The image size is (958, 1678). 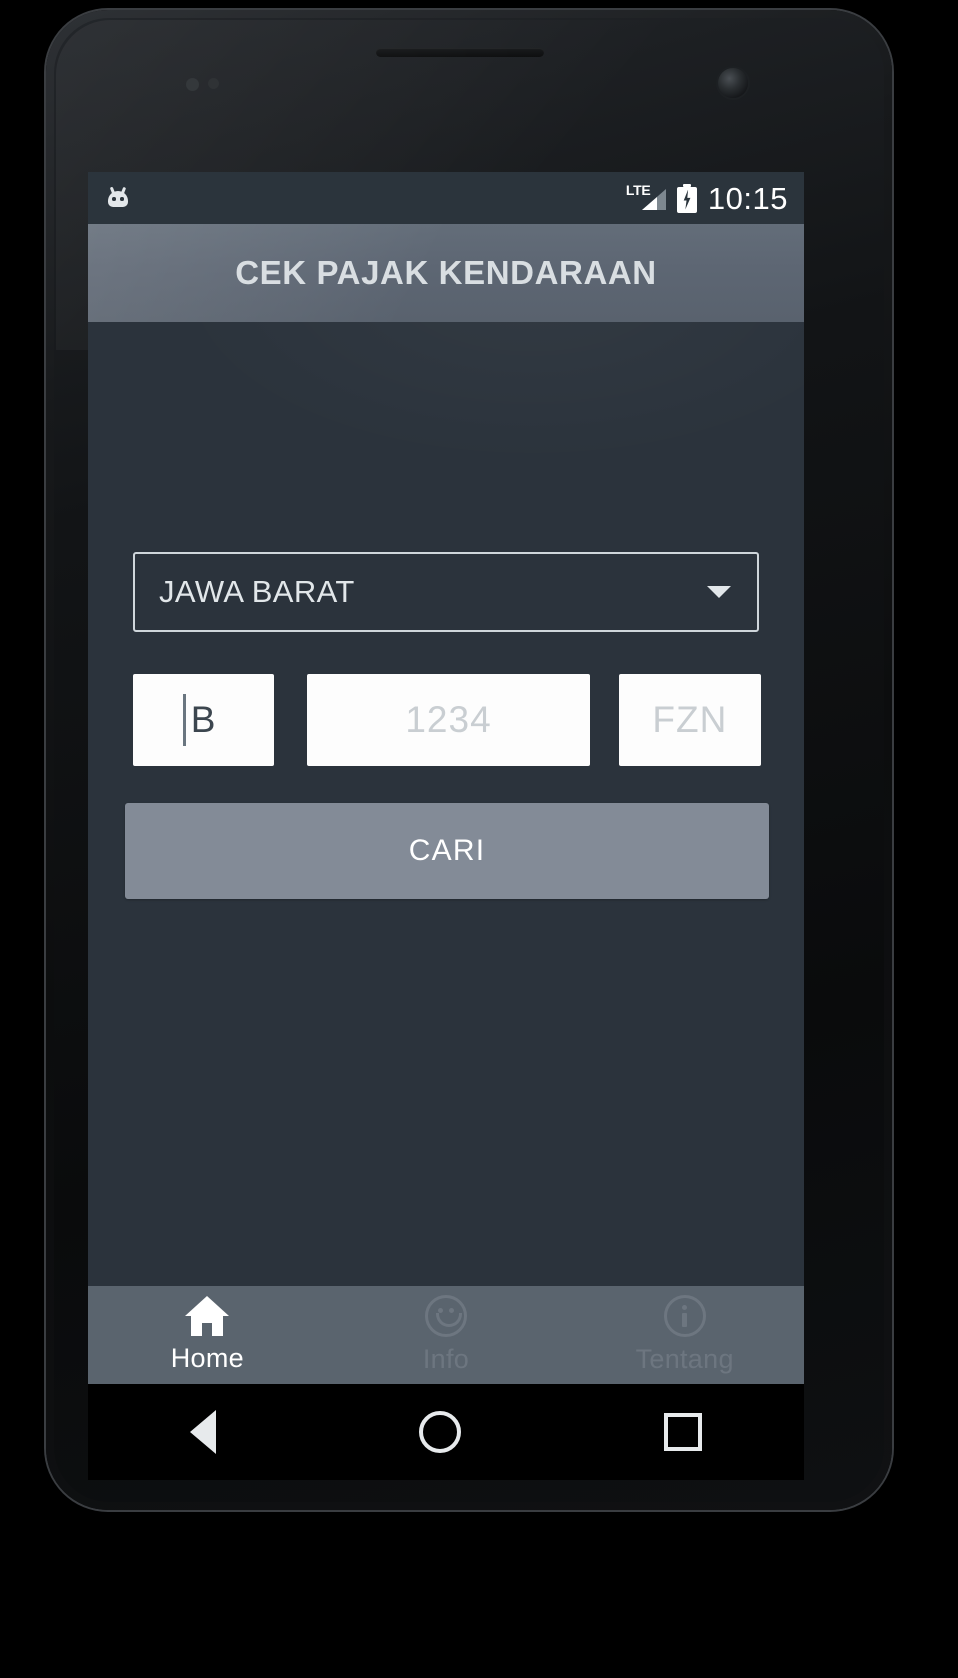 I want to click on plate-prefix-input: B, so click(x=204, y=720).